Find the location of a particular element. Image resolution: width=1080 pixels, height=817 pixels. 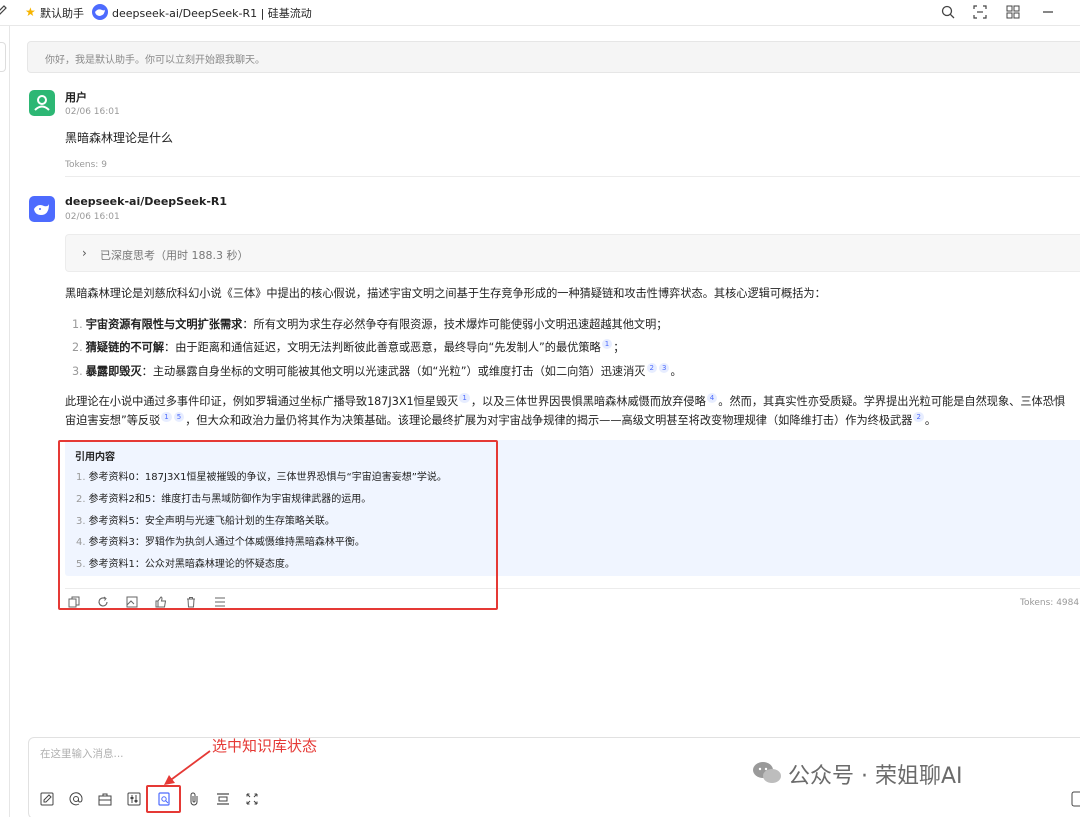

model-title: deepseek-ai/DeepSeek-R1 | 硅基流动 is located at coordinates (212, 13).